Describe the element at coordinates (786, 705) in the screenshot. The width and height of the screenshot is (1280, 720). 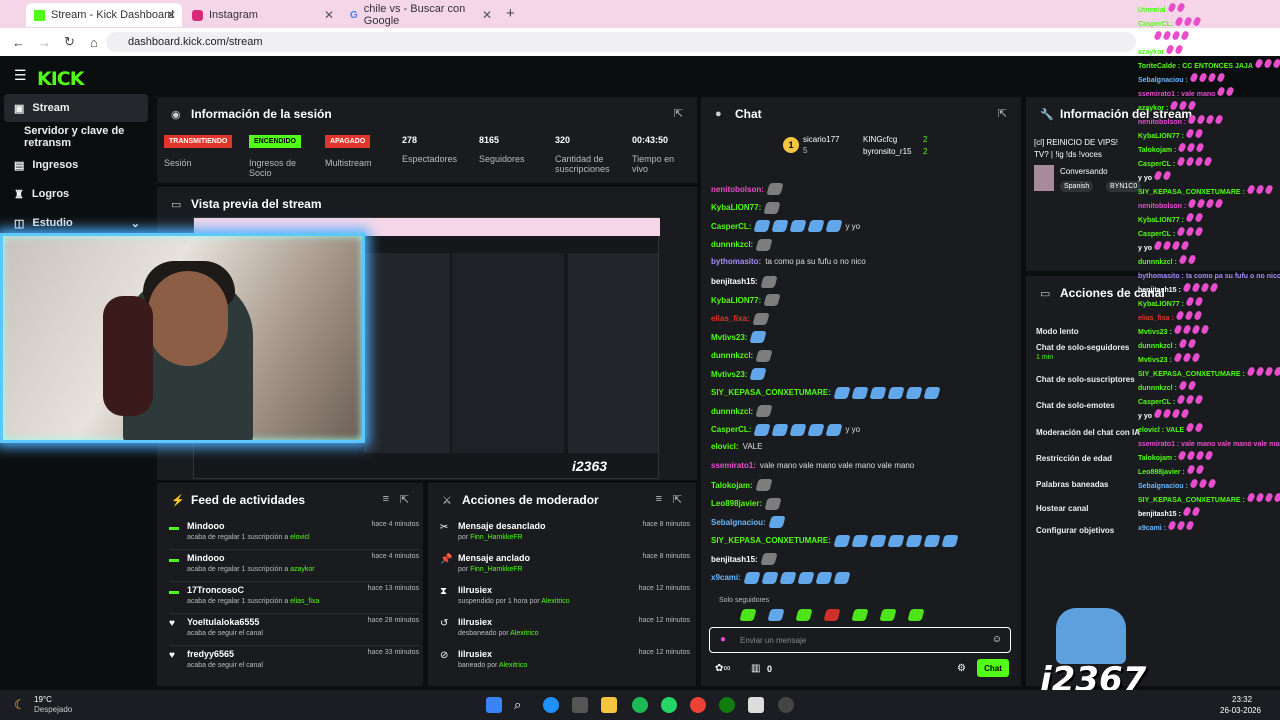
I see `obs-icon` at that location.